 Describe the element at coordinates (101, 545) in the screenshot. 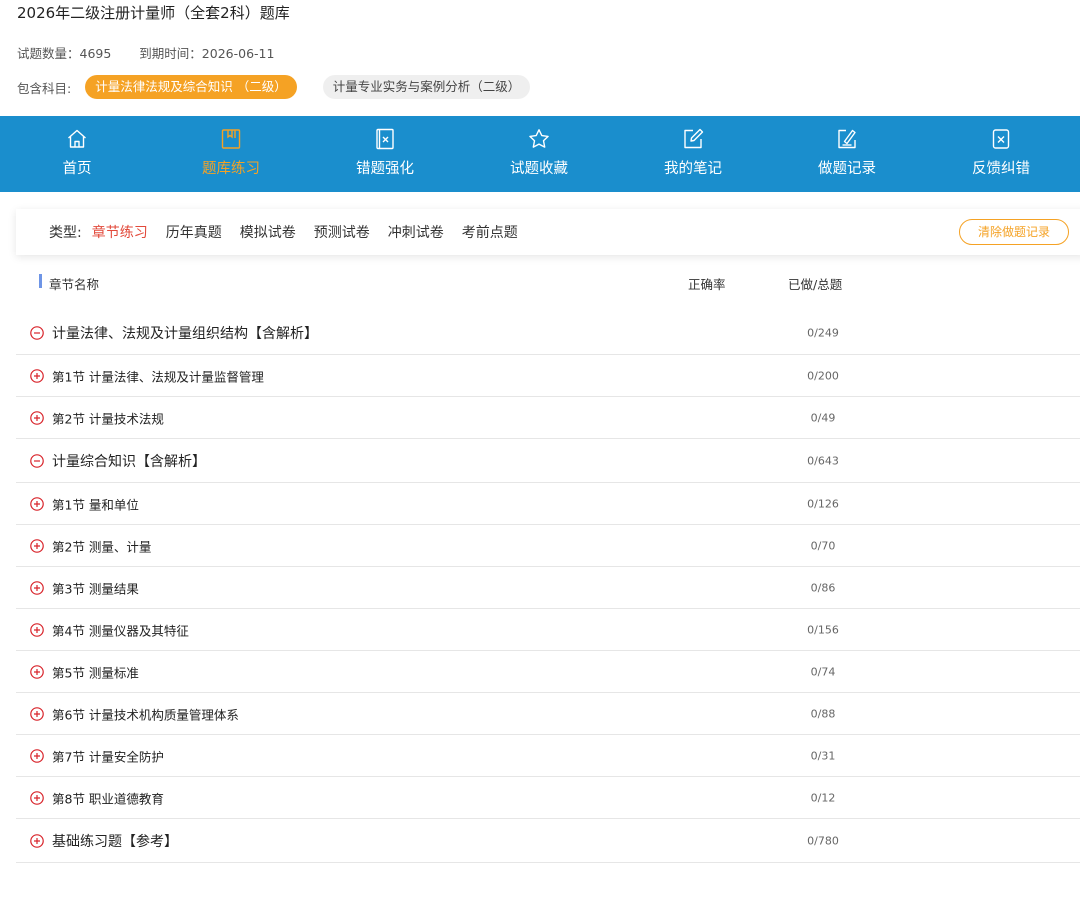

I see `section-name: 第2节 测量、计量` at that location.